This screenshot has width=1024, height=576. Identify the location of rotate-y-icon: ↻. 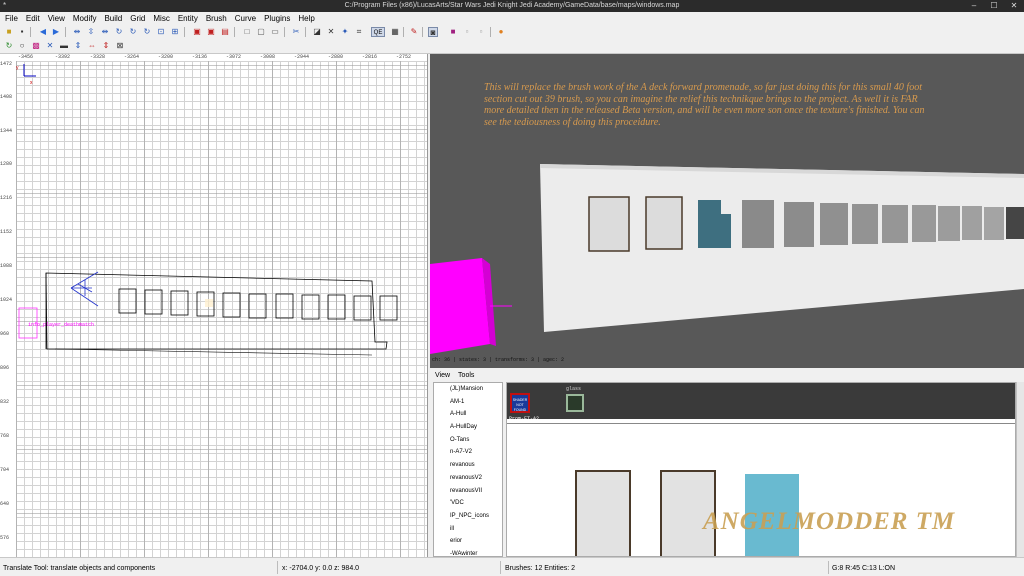
(133, 32).